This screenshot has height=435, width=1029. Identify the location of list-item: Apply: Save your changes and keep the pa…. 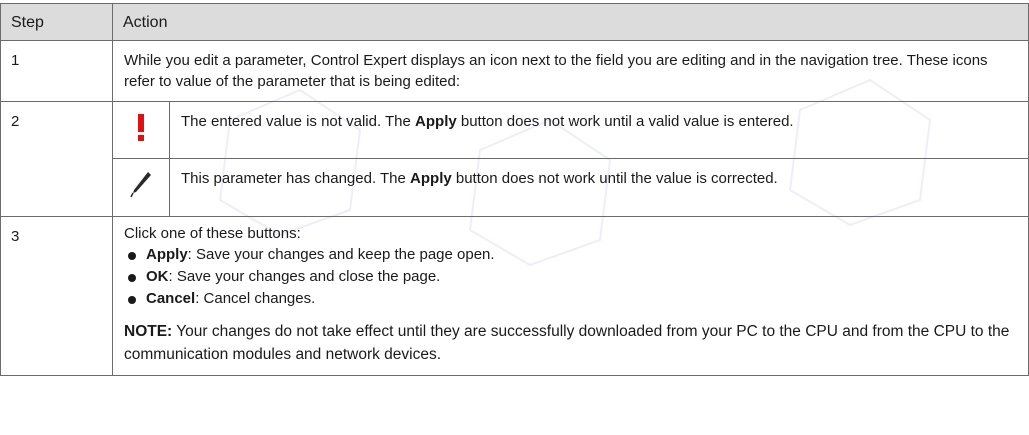
(570, 255).